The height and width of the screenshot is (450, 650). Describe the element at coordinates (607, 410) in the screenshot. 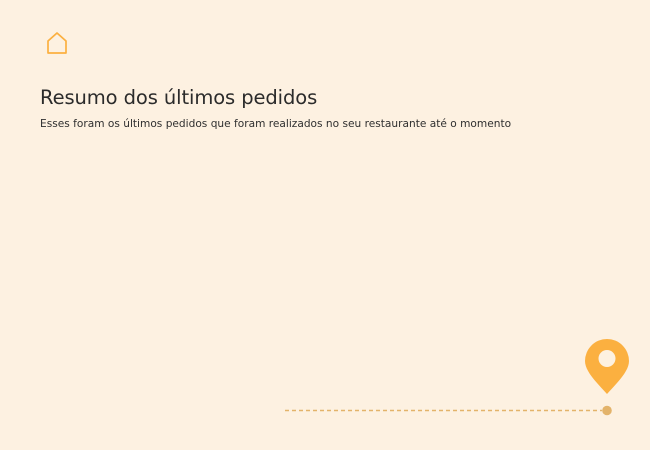

I see `route-end-dot` at that location.